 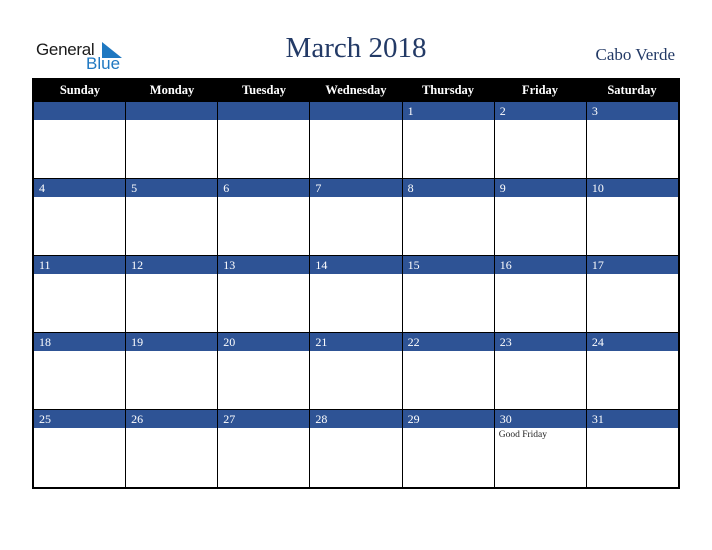 I want to click on day-cell: 4, so click(x=80, y=217).